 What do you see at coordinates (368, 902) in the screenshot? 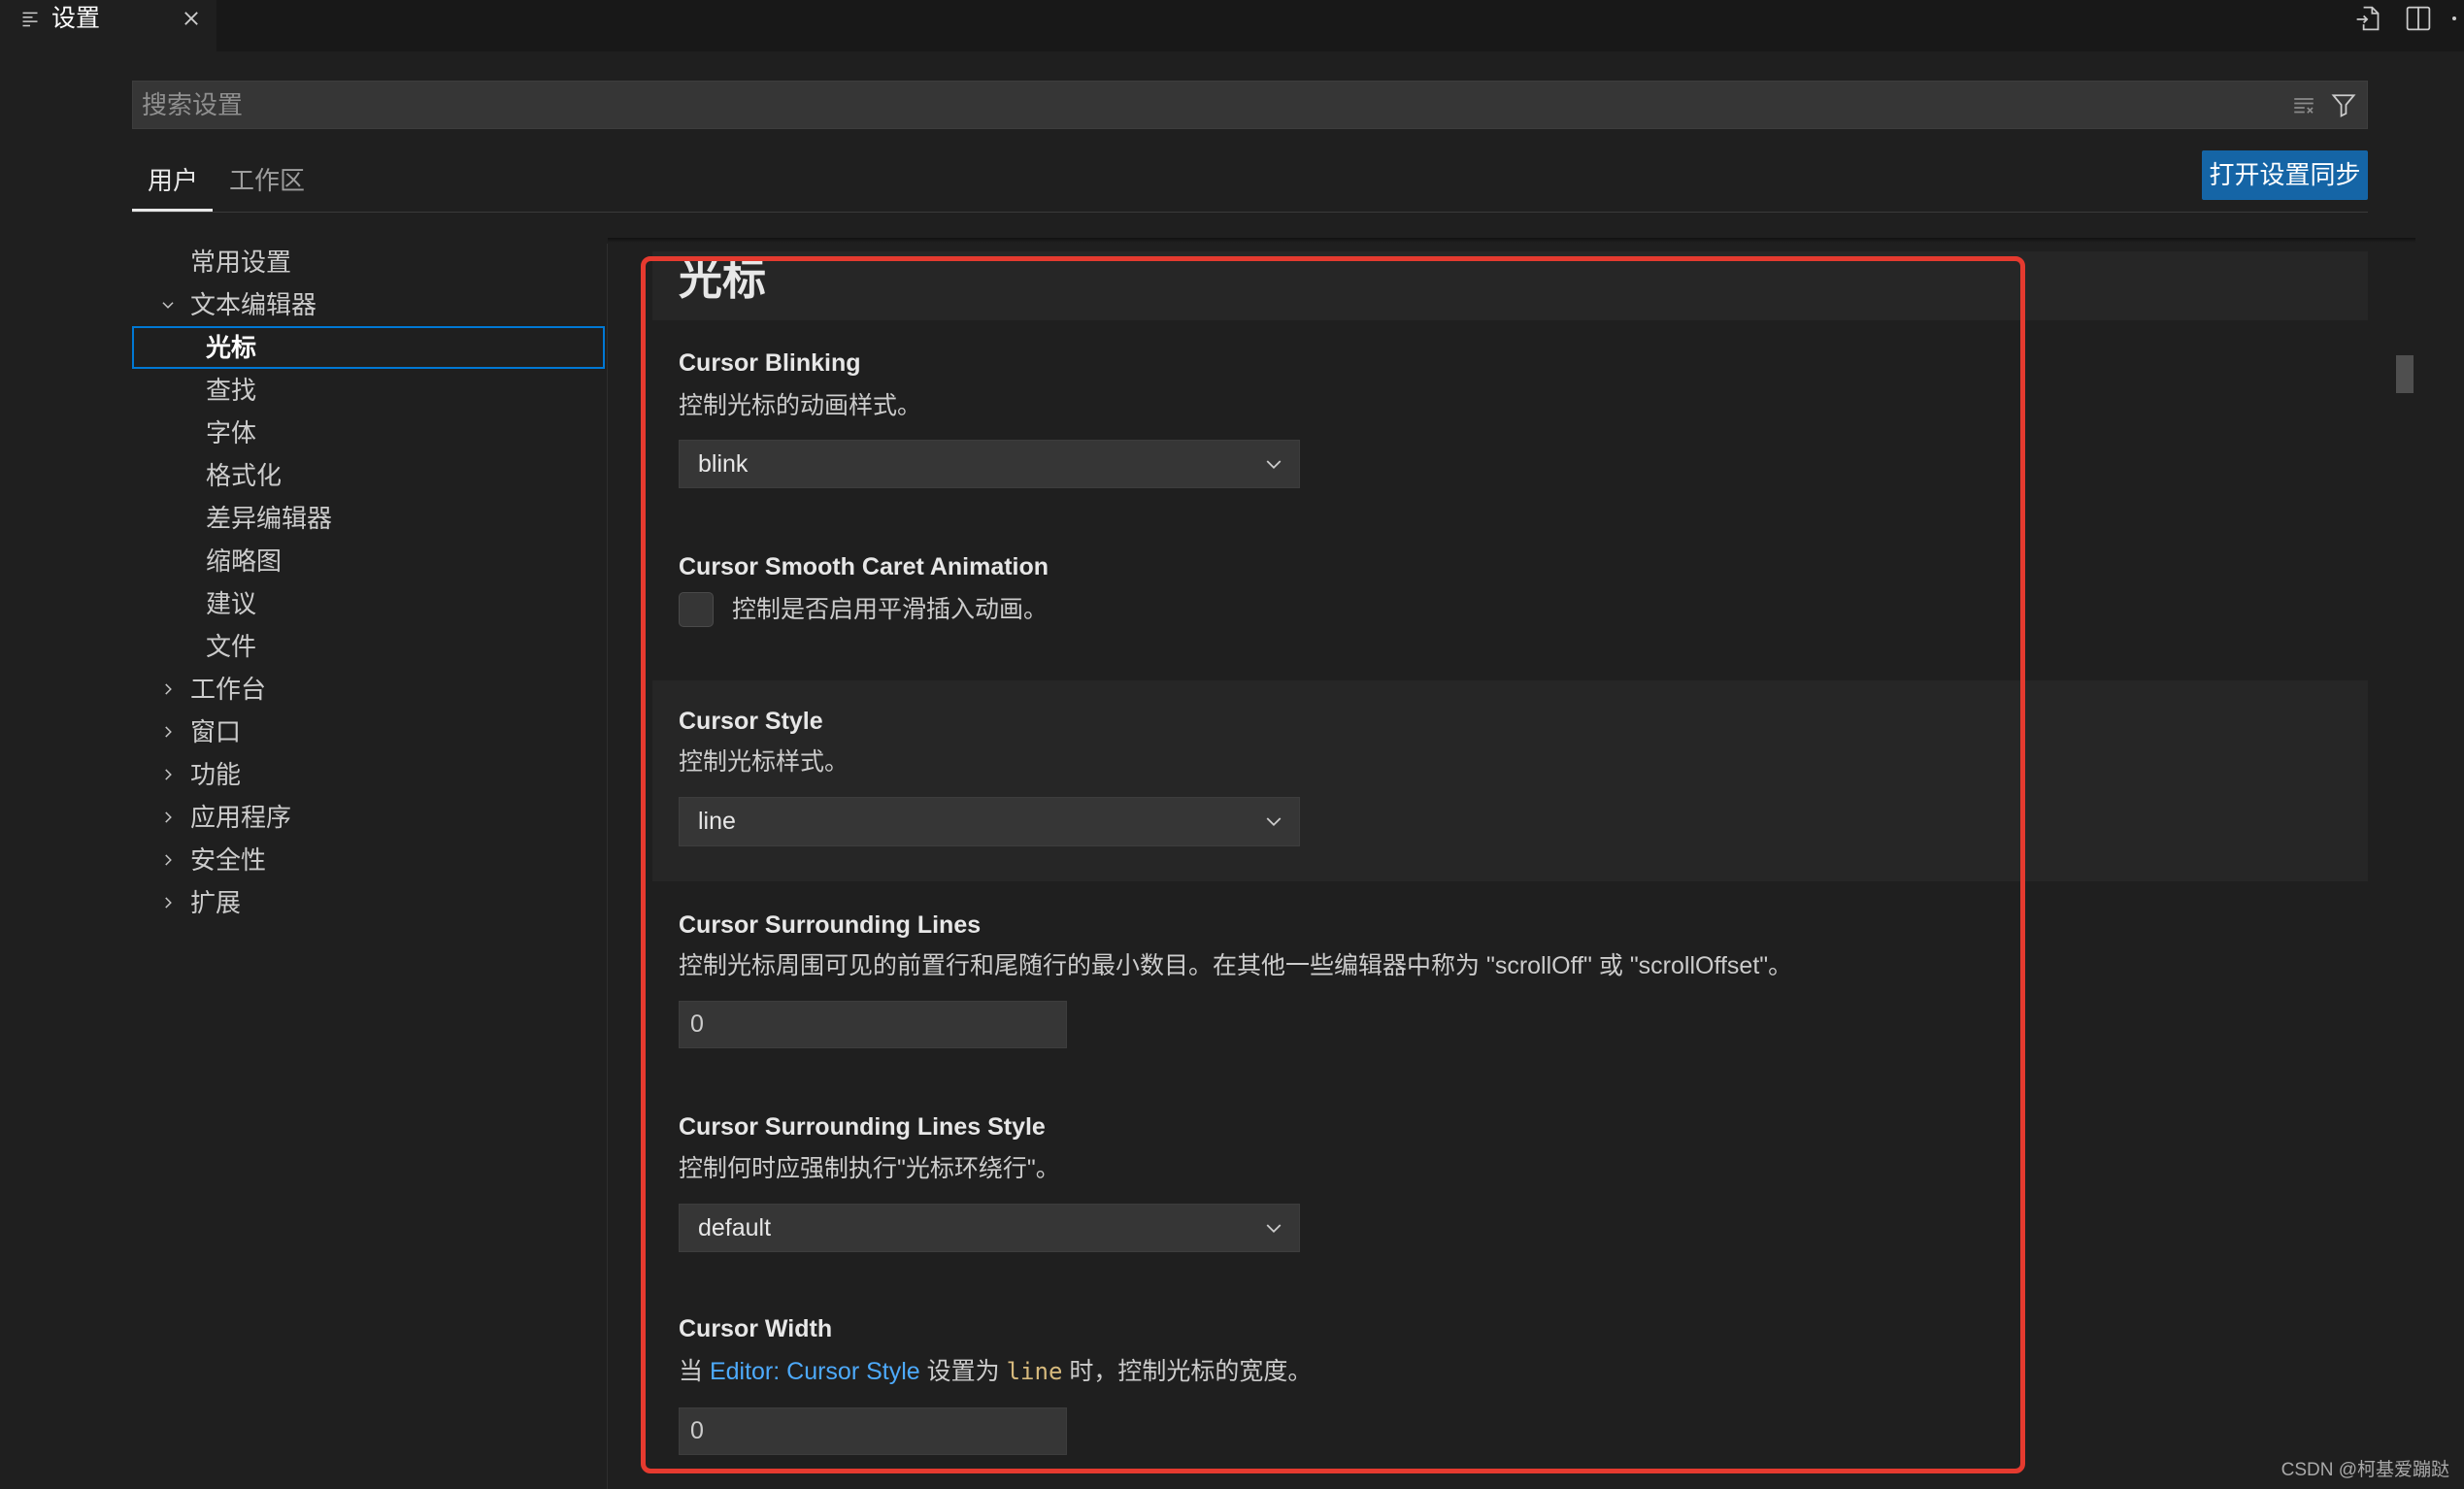
I see `toc-item-extensions: 扩展` at bounding box center [368, 902].